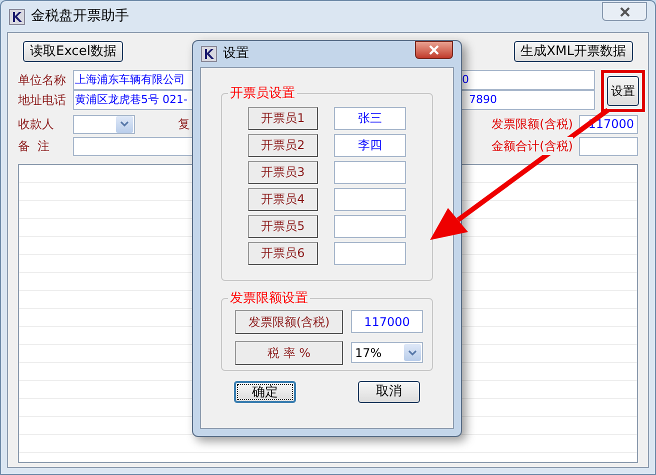 Image resolution: width=656 pixels, height=475 pixels. What do you see at coordinates (262, 94) in the screenshot?
I see `group-title: 开票员设置` at bounding box center [262, 94].